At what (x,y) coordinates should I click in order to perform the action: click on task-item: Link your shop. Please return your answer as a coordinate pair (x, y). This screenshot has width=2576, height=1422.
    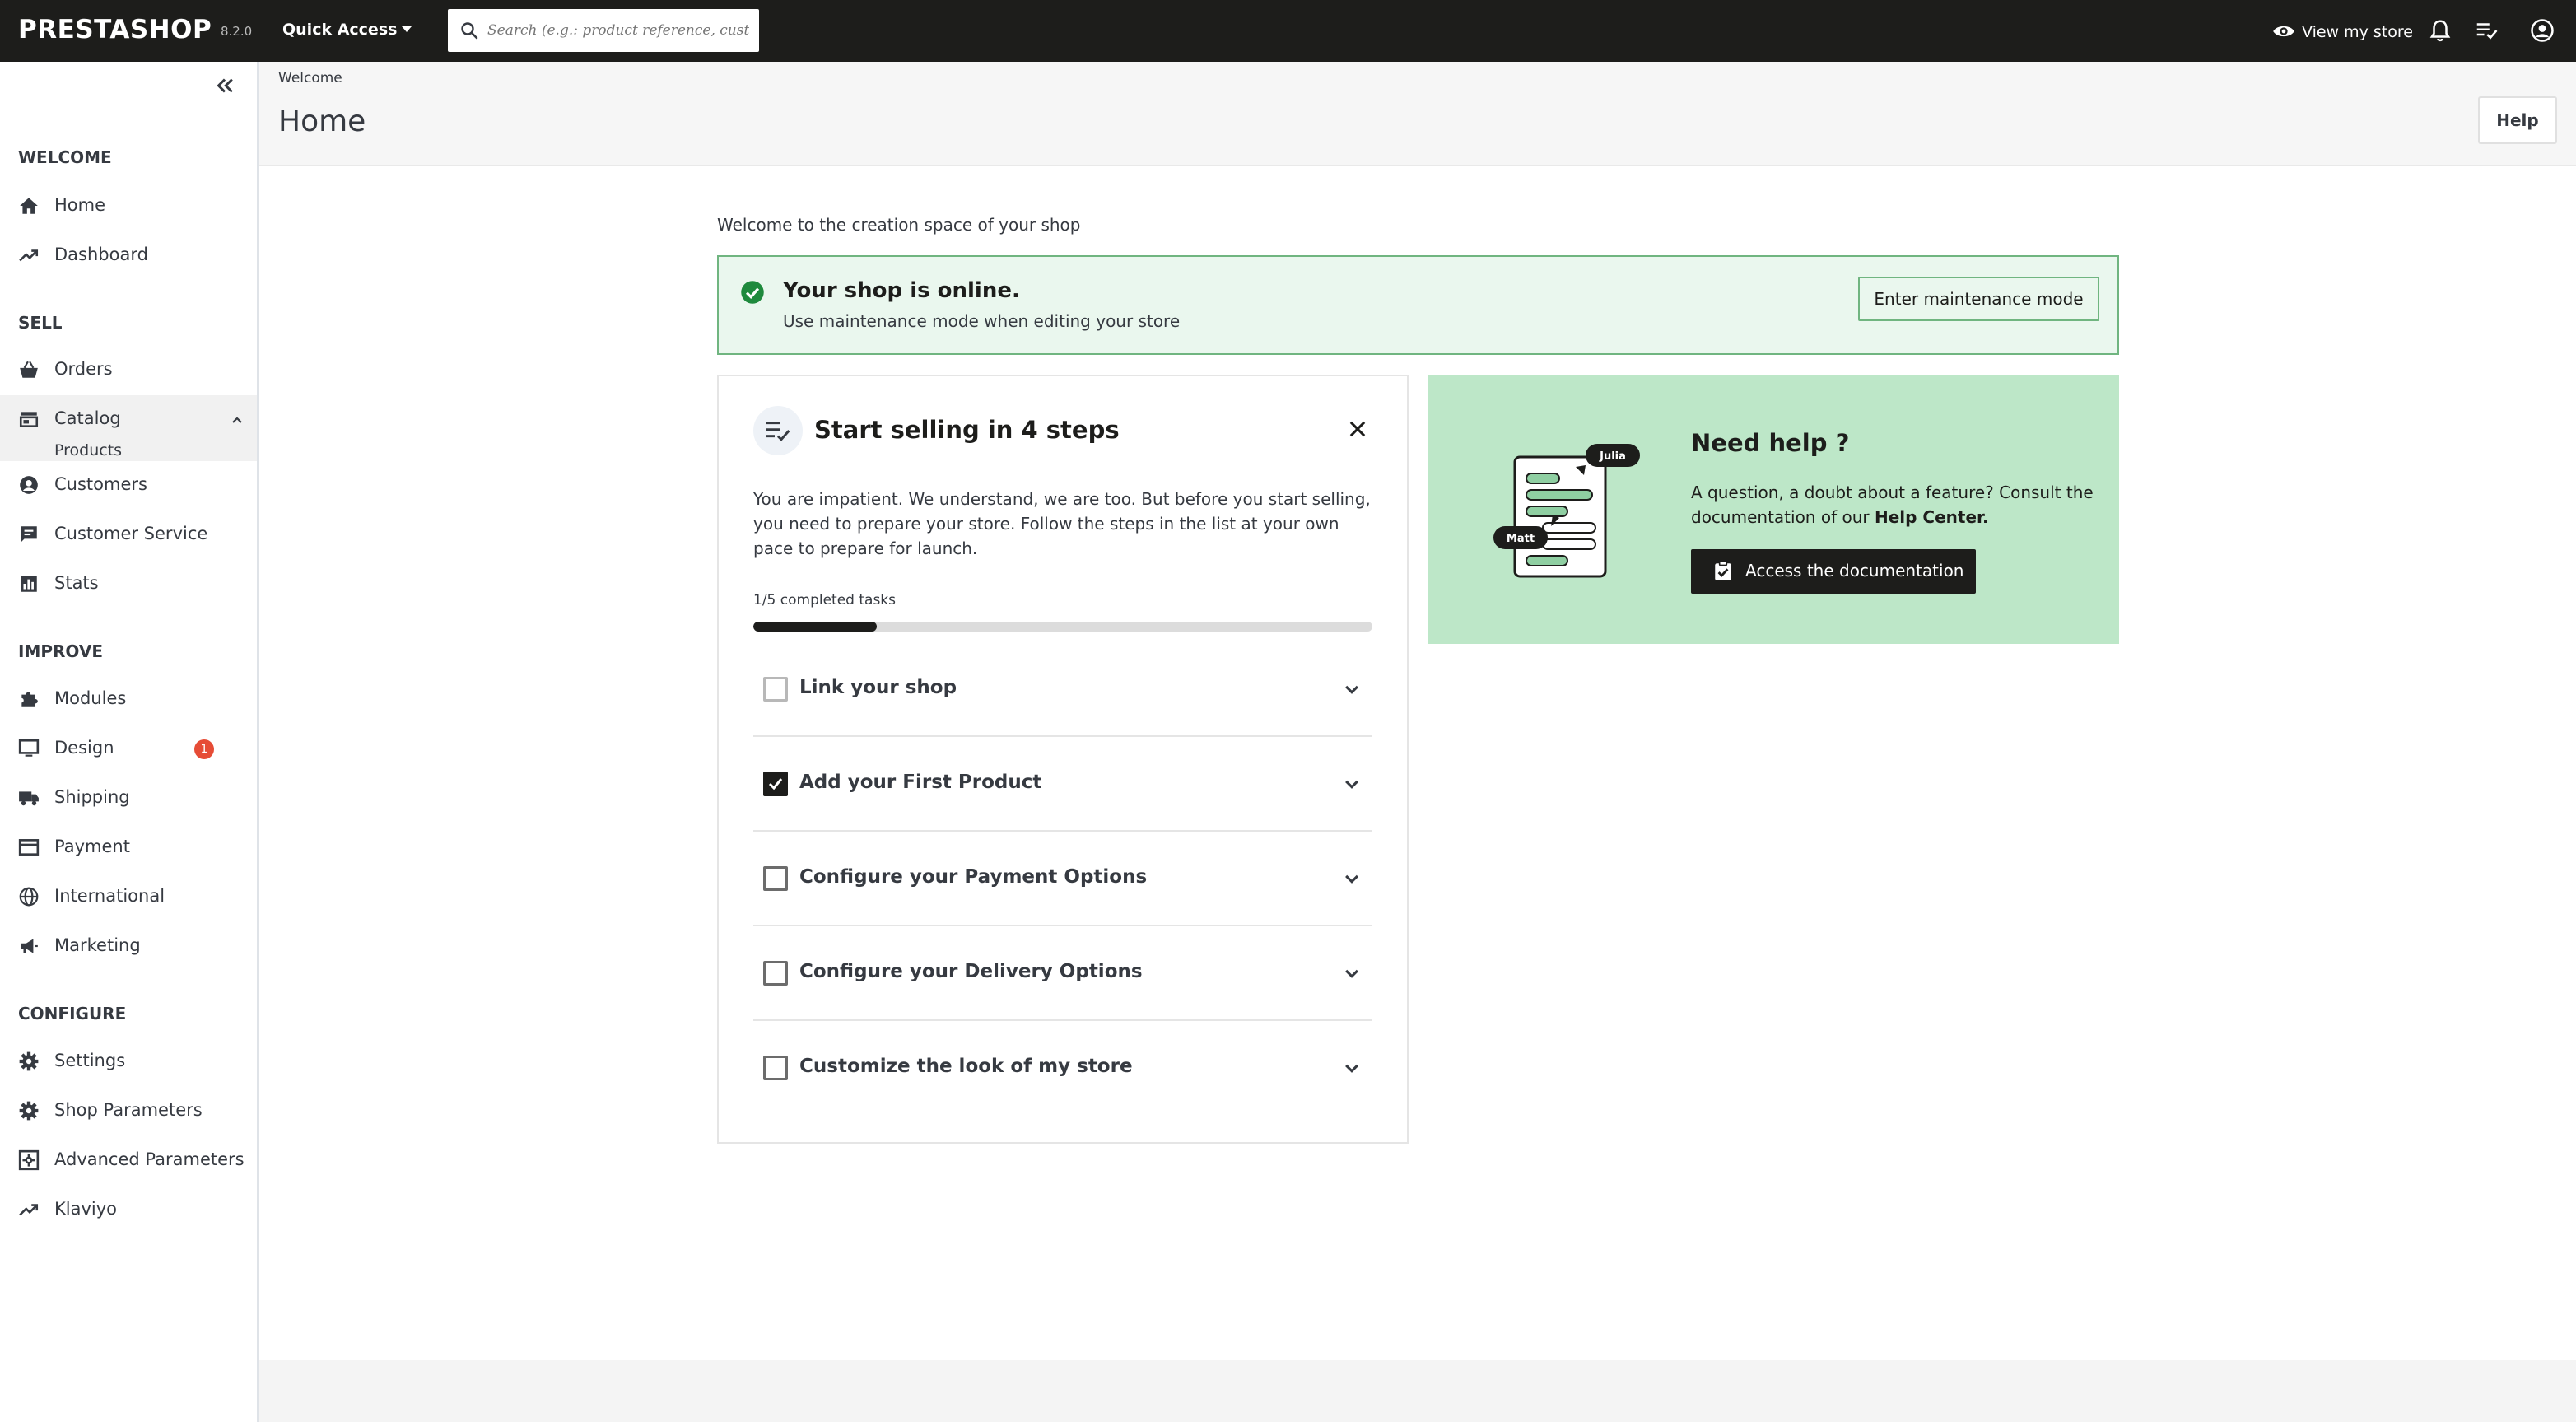
    Looking at the image, I should click on (1062, 689).